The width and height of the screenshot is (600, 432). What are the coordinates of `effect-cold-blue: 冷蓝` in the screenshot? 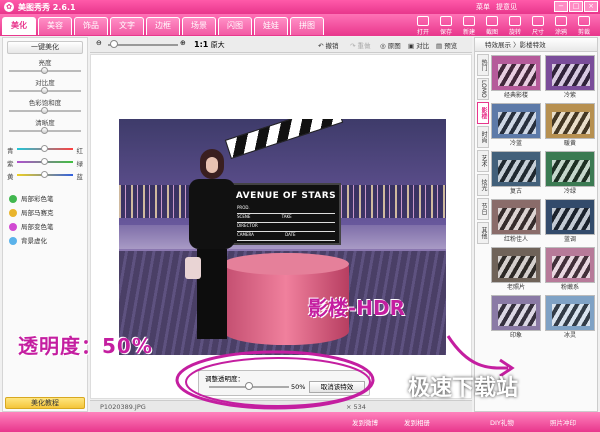 It's located at (516, 126).